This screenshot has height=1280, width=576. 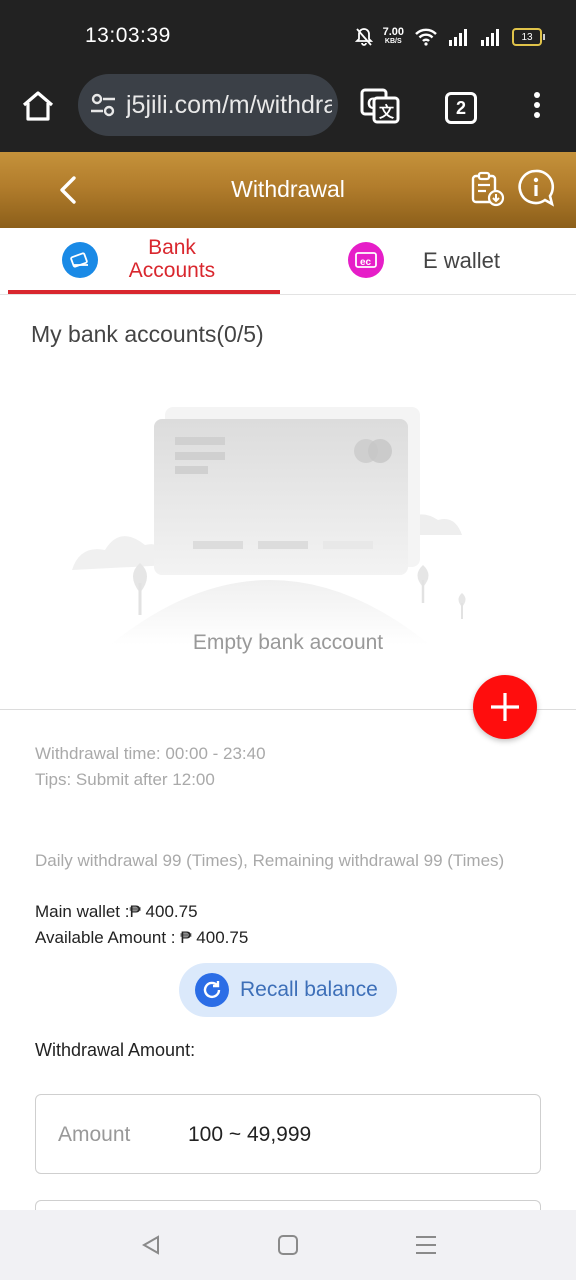 I want to click on recall-balance-button: Recall balance, so click(x=288, y=990).